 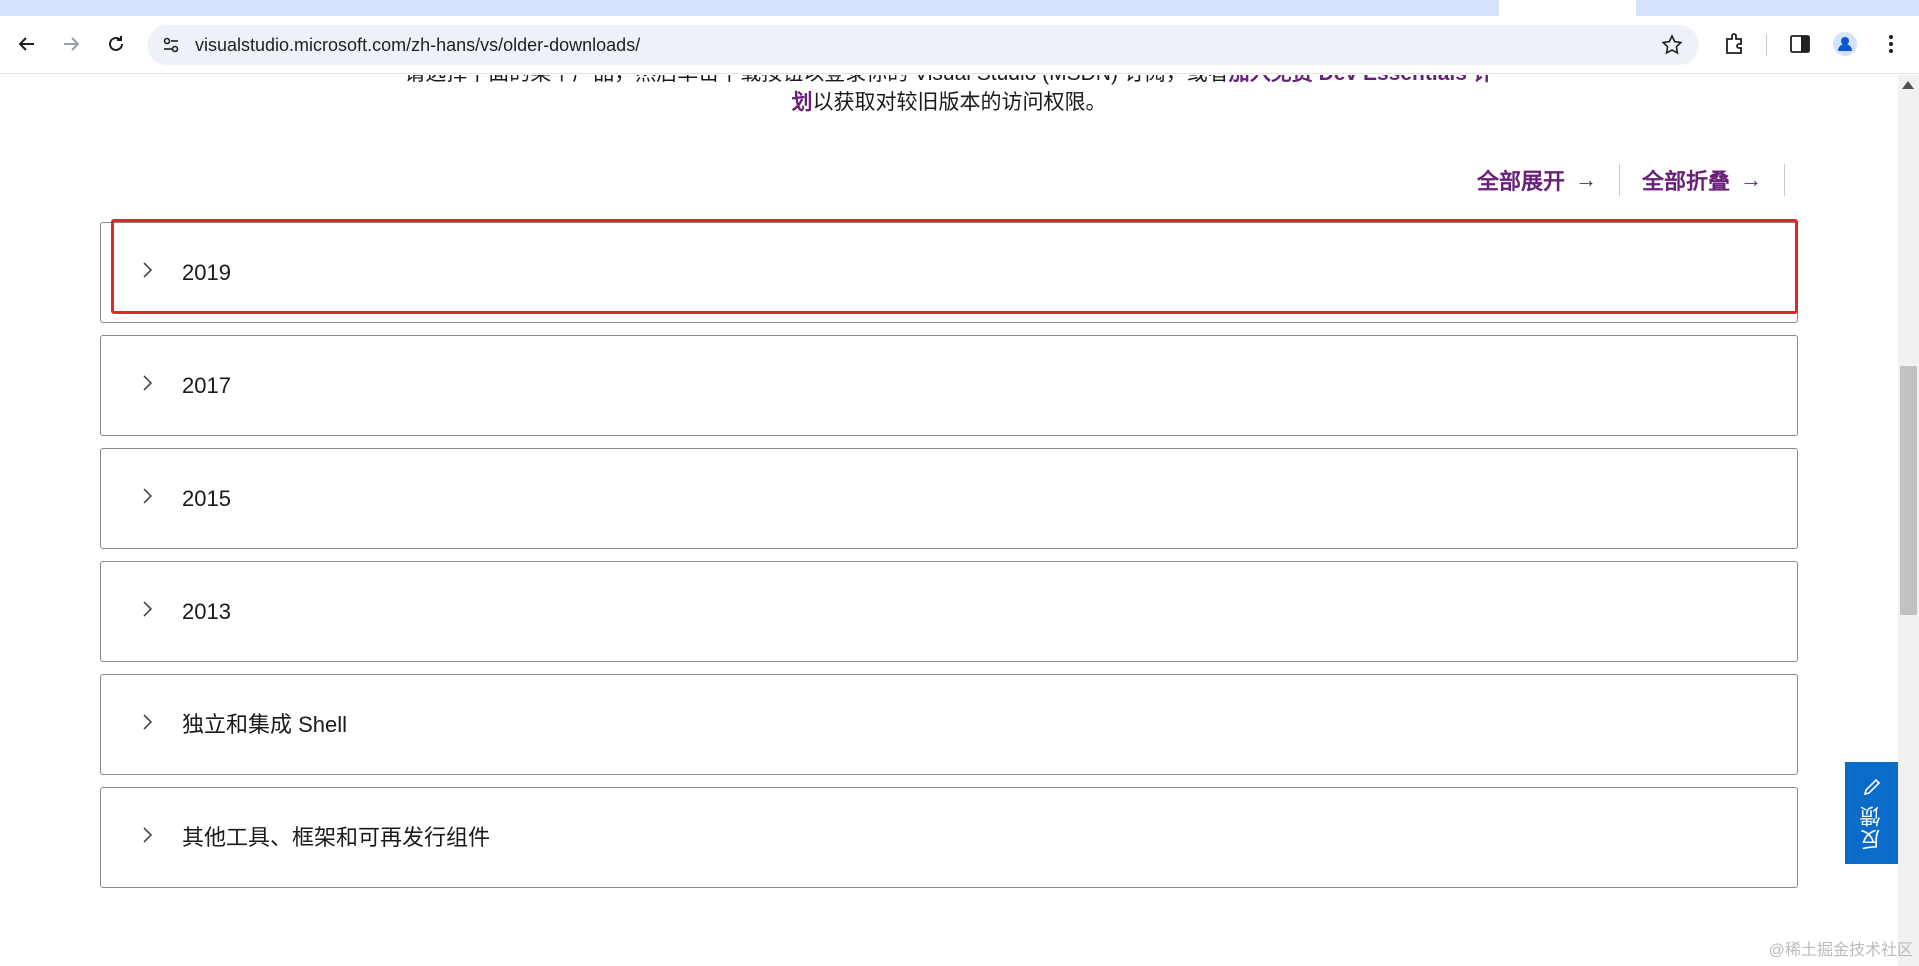 What do you see at coordinates (949, 724) in the screenshot?
I see `accordion-item-shell: 独立和集成 Shell` at bounding box center [949, 724].